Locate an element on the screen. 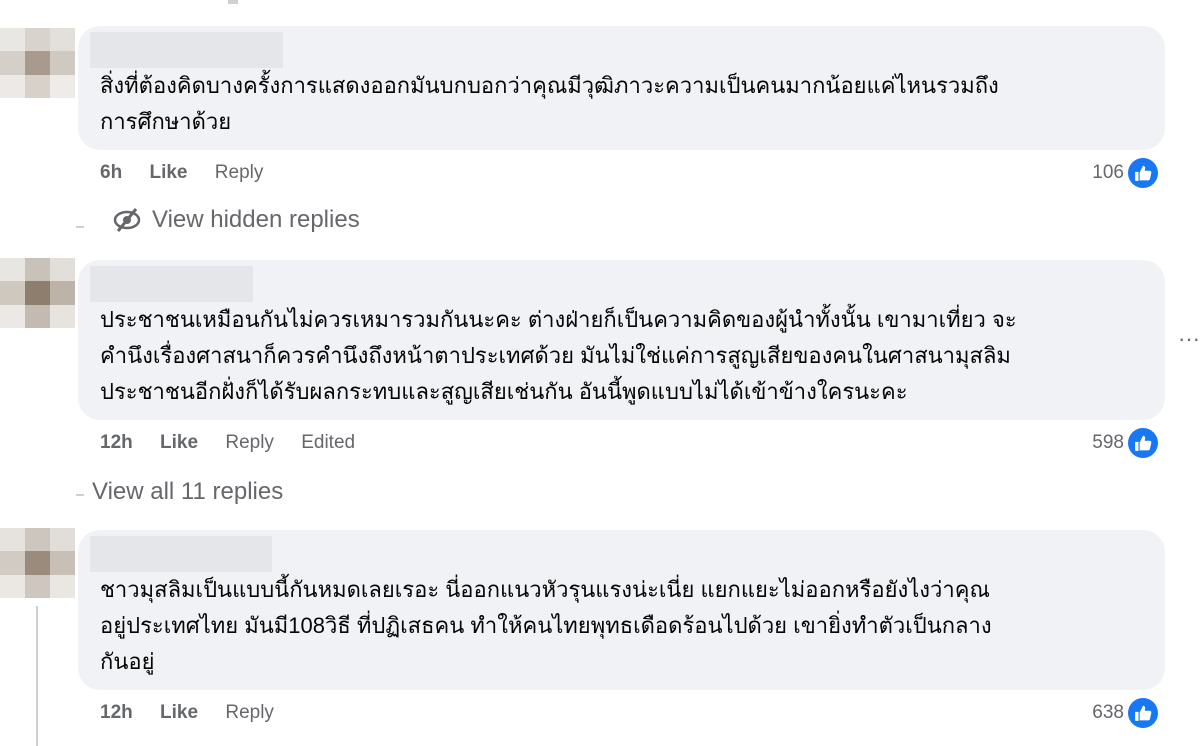  reaction-count: 598 is located at coordinates (1108, 442).